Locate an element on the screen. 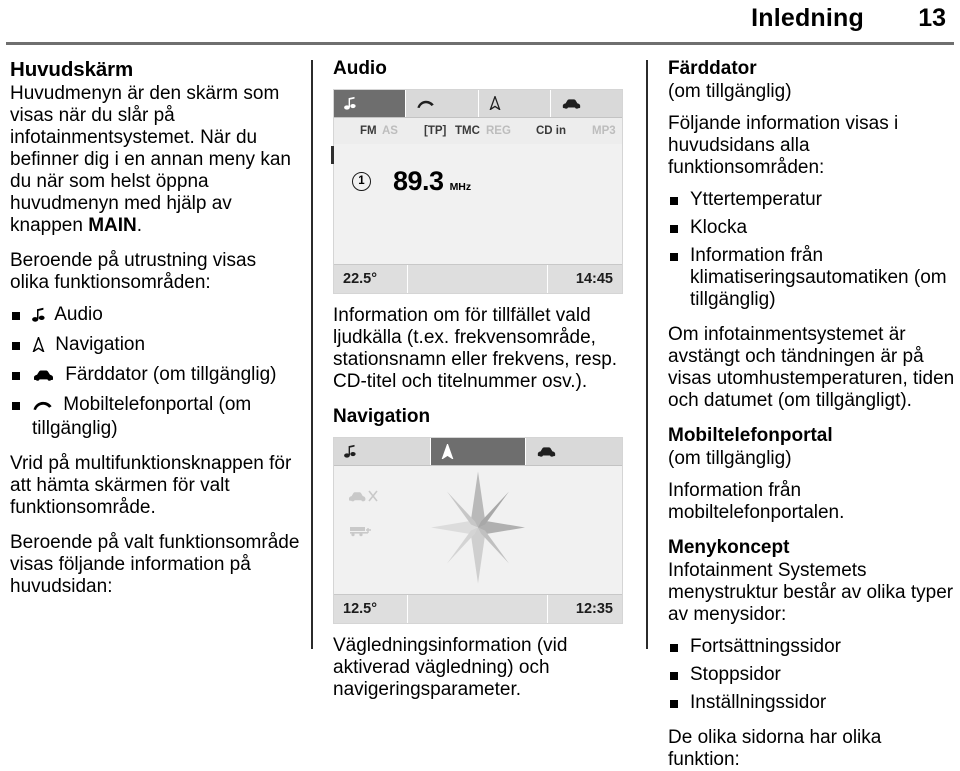 Image resolution: width=960 pixels, height=771 pixels. frequency-unit: MHz is located at coordinates (460, 186).